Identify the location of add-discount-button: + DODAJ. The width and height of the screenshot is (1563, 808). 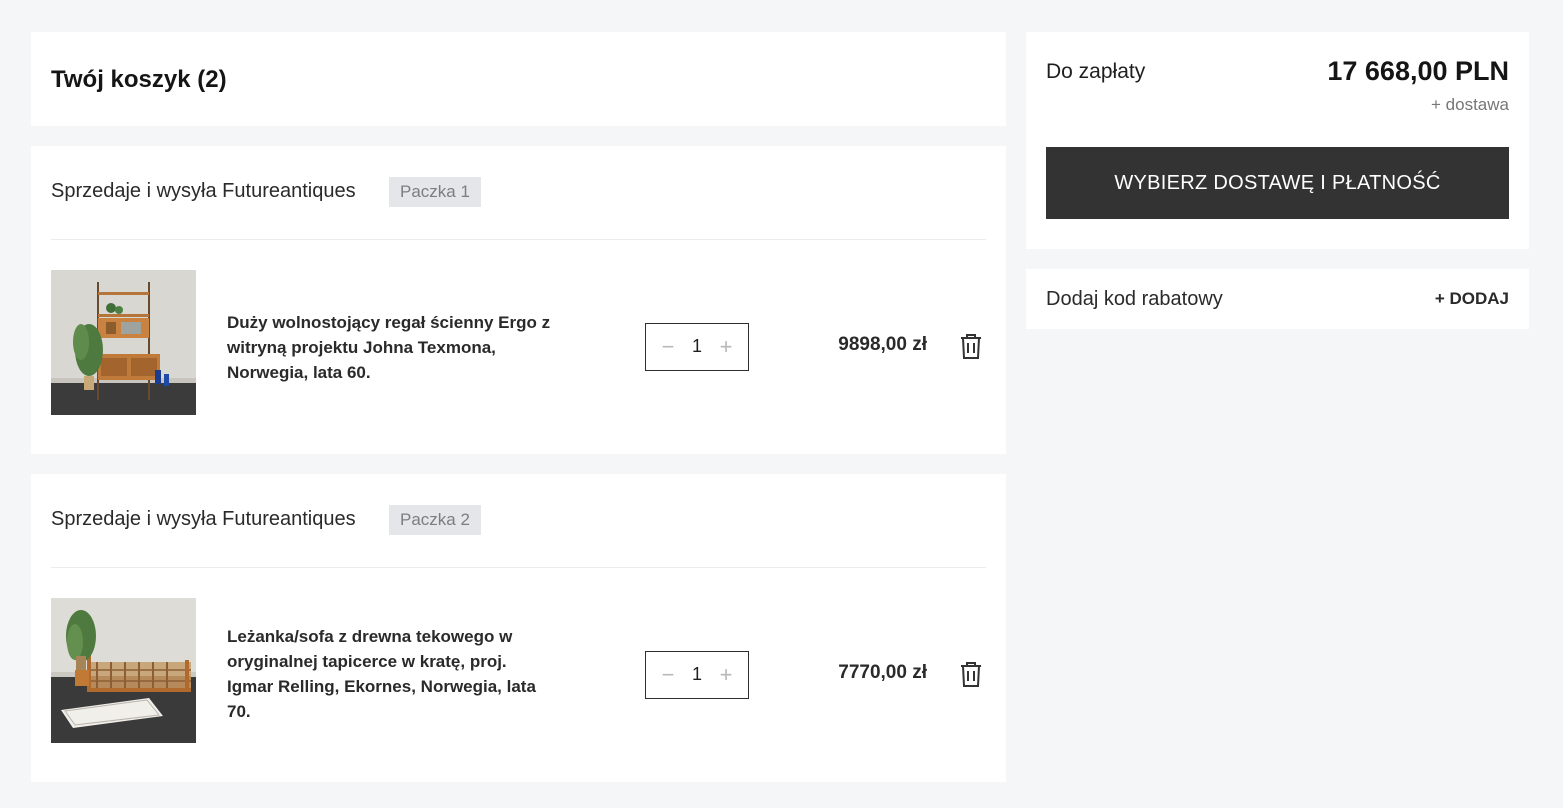
(1472, 299).